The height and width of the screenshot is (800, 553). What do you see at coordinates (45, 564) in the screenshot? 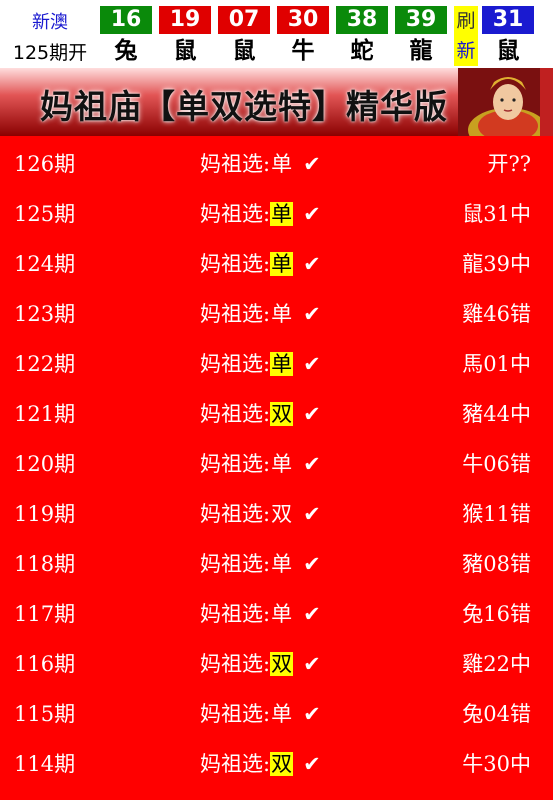
I see `period: 118期` at bounding box center [45, 564].